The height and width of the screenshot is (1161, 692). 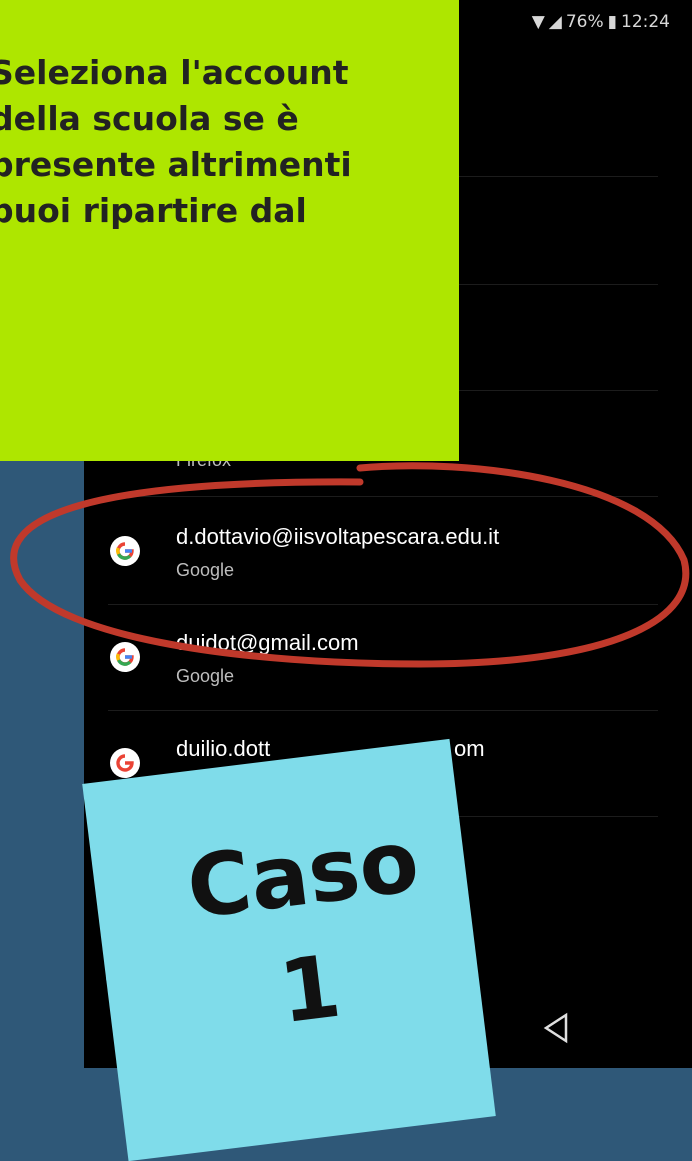 What do you see at coordinates (584, 22) in the screenshot?
I see `battery-percent: 76%` at bounding box center [584, 22].